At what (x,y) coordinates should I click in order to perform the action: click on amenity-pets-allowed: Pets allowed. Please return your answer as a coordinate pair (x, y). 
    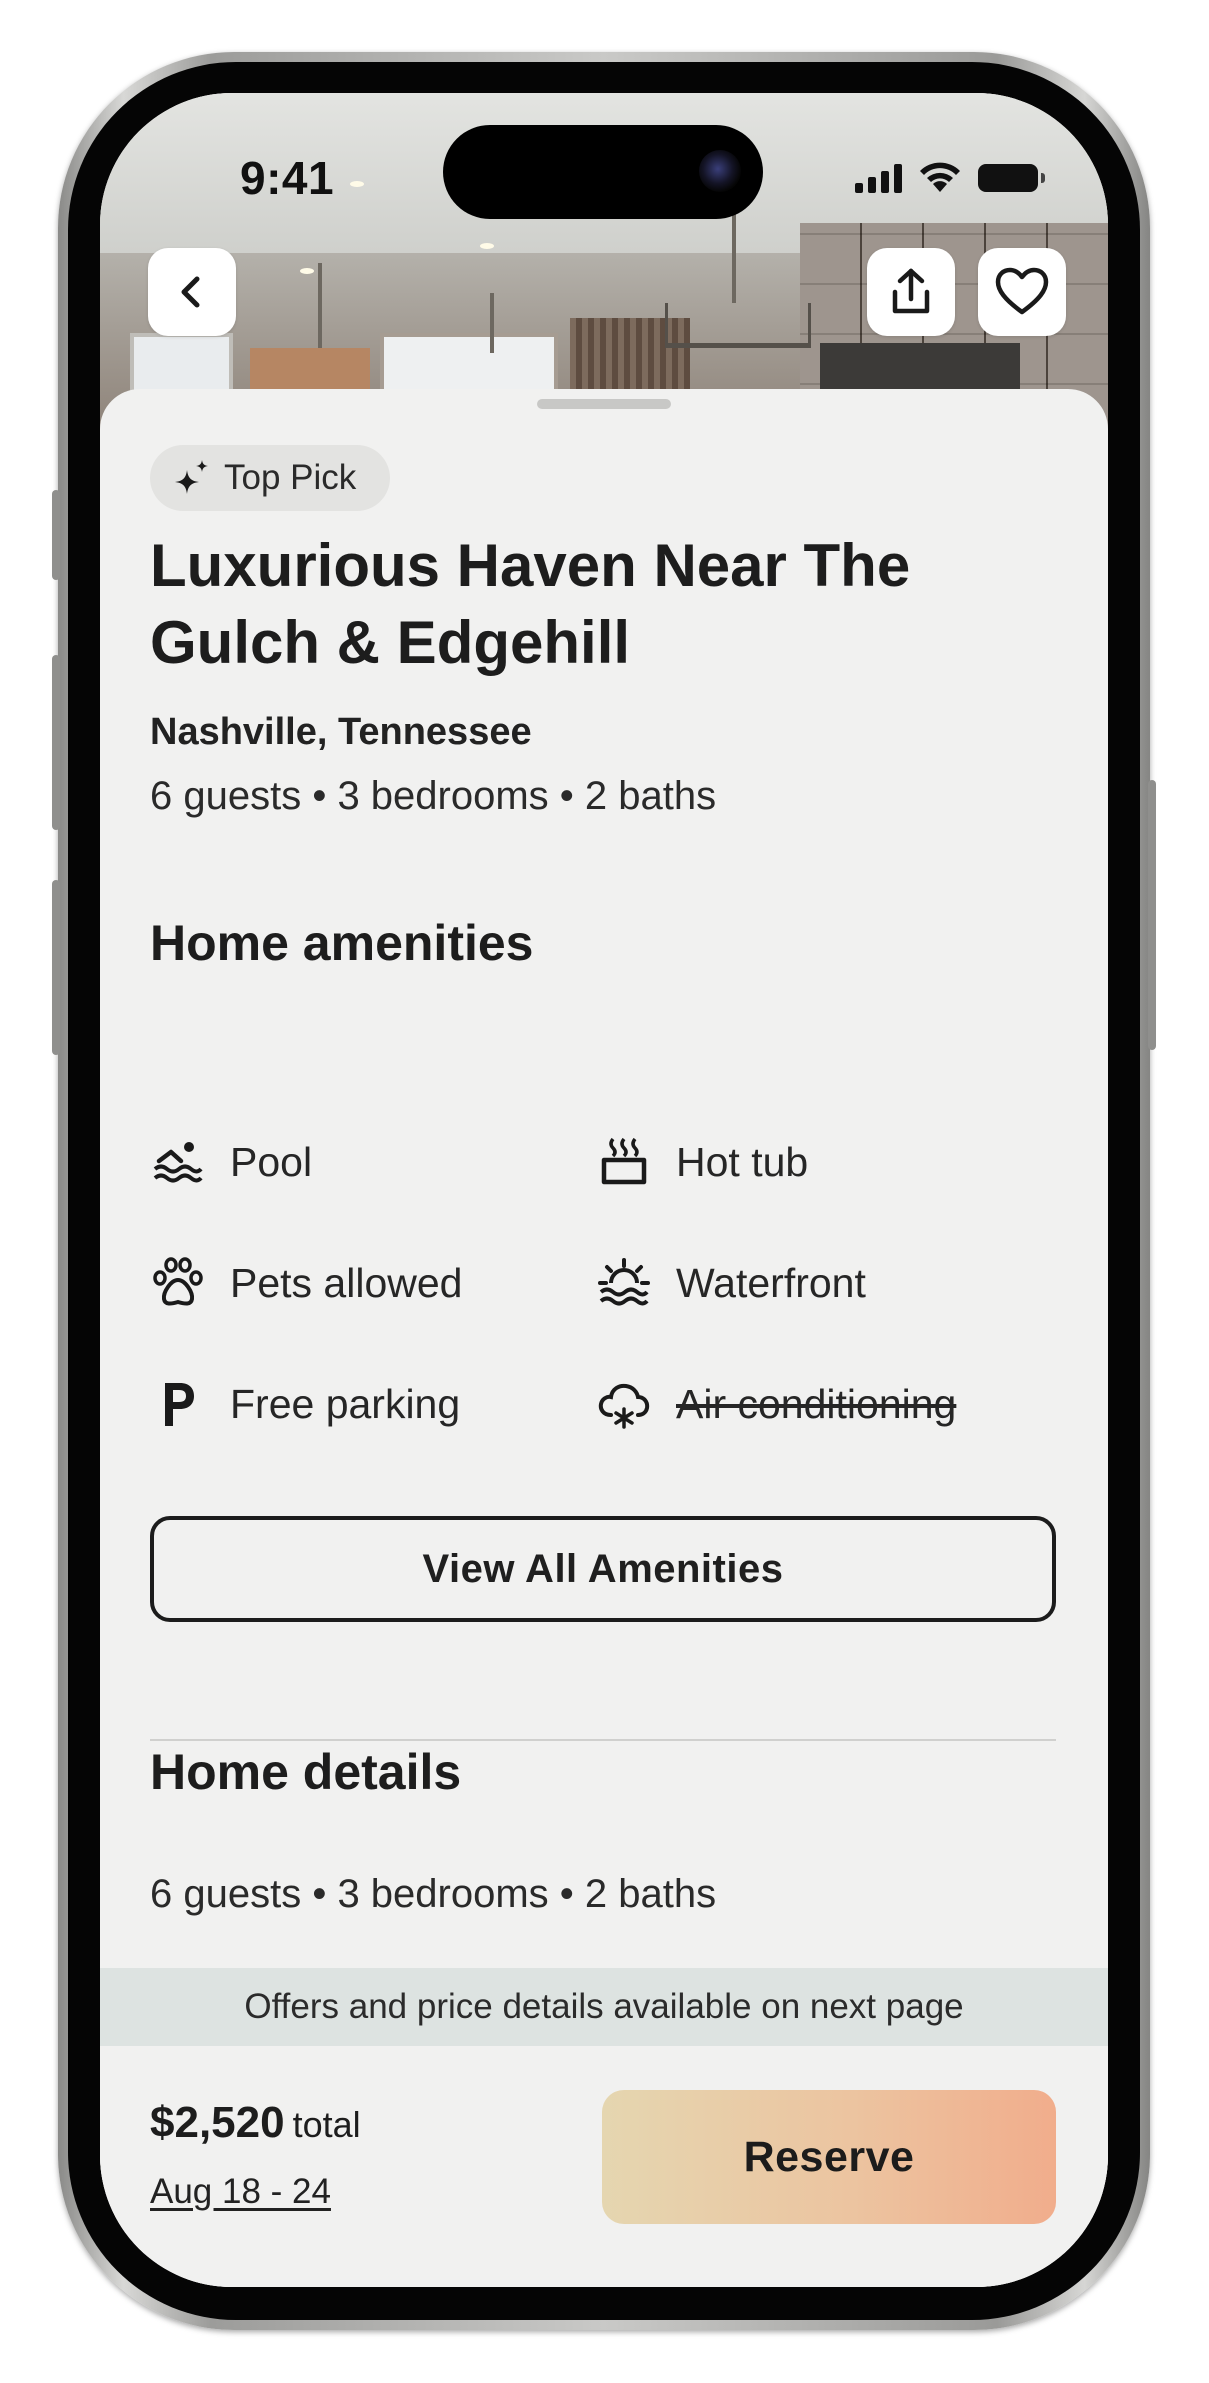
    Looking at the image, I should click on (306, 1283).